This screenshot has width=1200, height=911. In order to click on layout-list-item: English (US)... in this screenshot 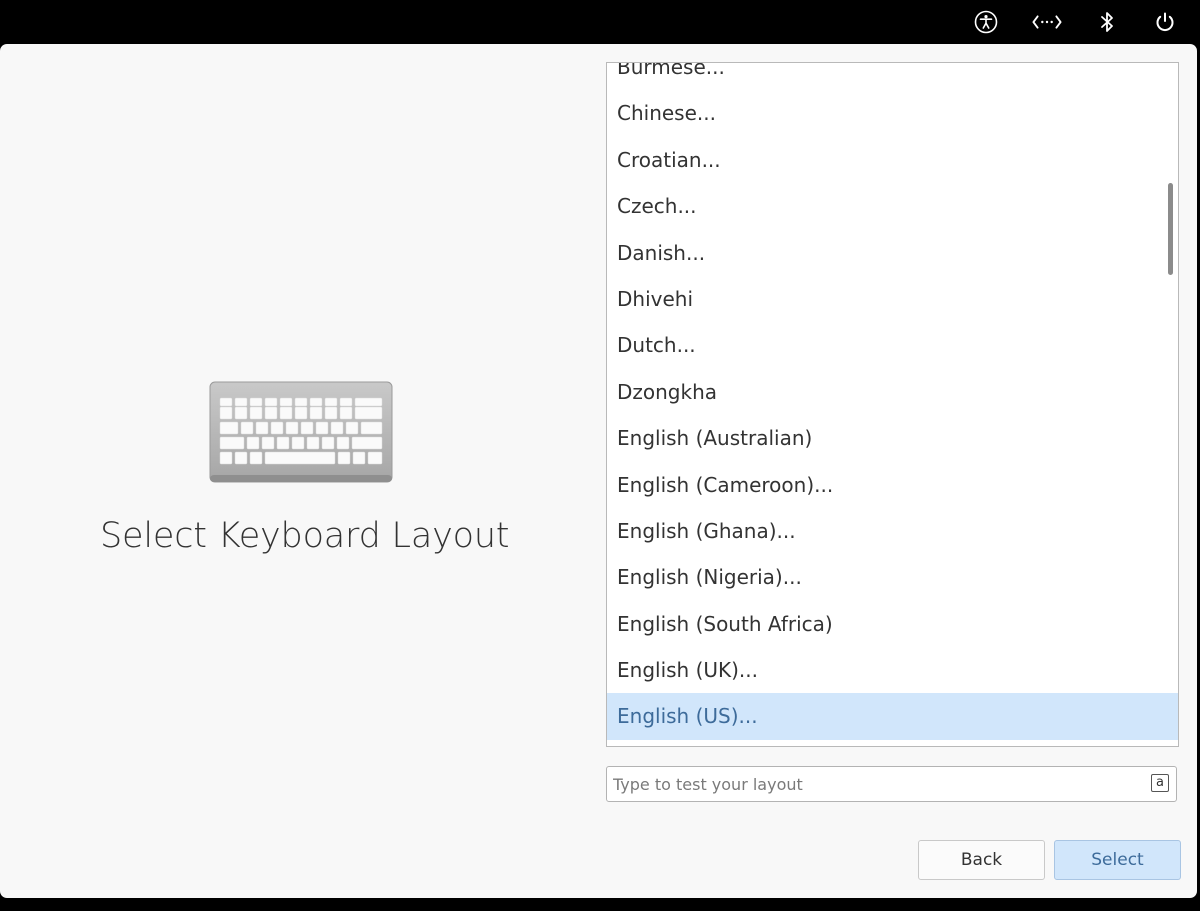, I will do `click(892, 716)`.